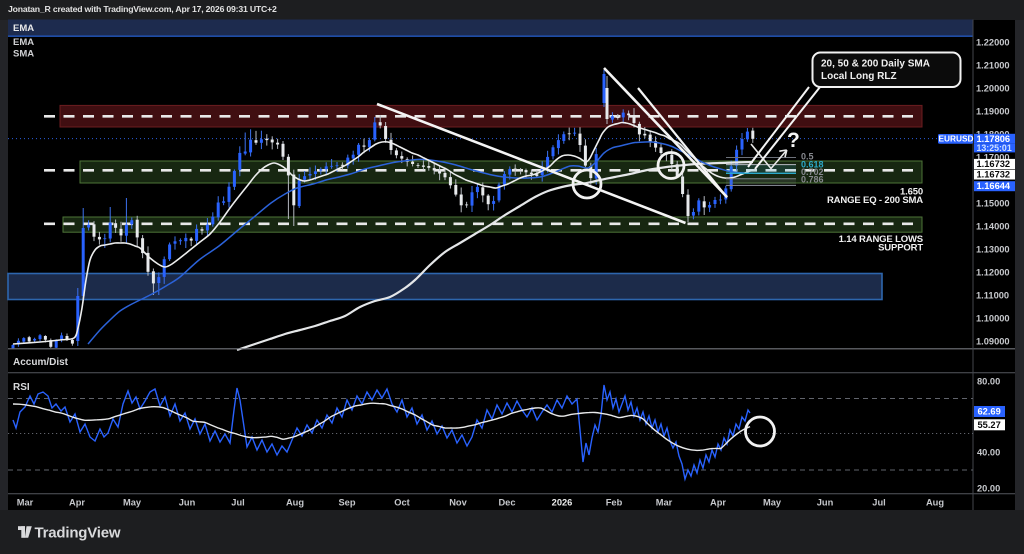 The width and height of the screenshot is (1024, 554). Describe the element at coordinates (875, 64) in the screenshot. I see `svg-text: 20, 50 & 200 Daily SMA` at that location.